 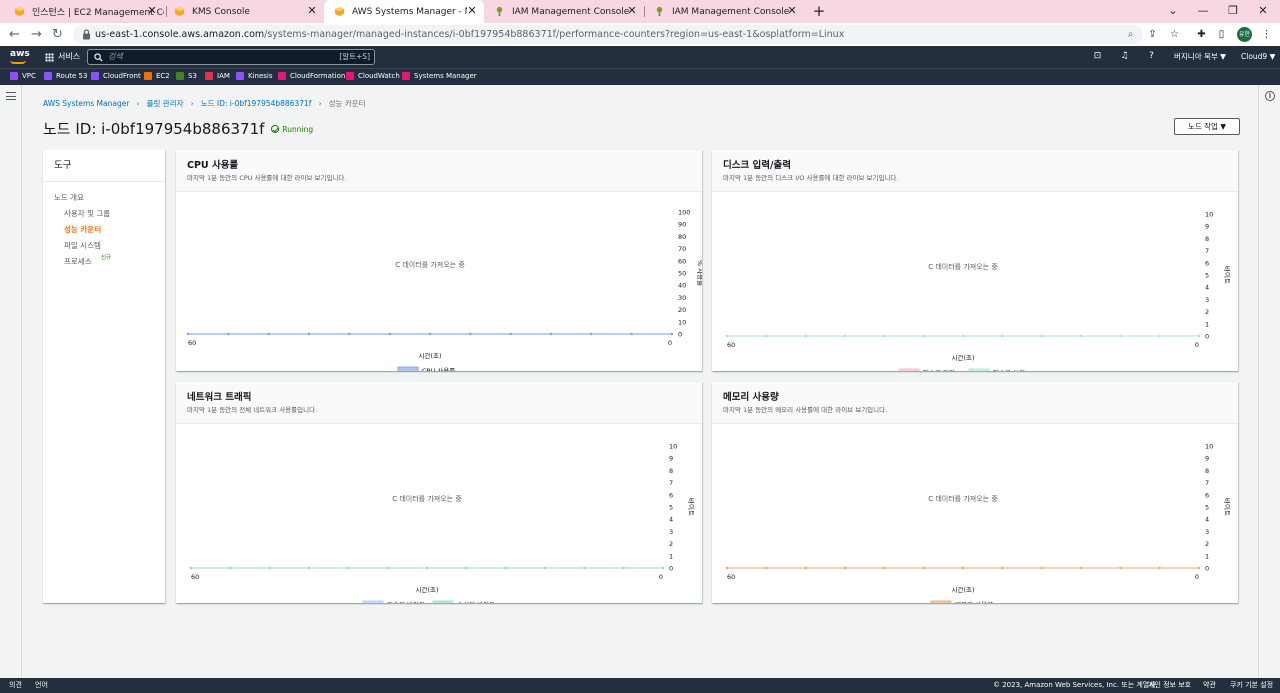 What do you see at coordinates (1097, 56) in the screenshot?
I see `cloudshell-icon: ⊡` at bounding box center [1097, 56].